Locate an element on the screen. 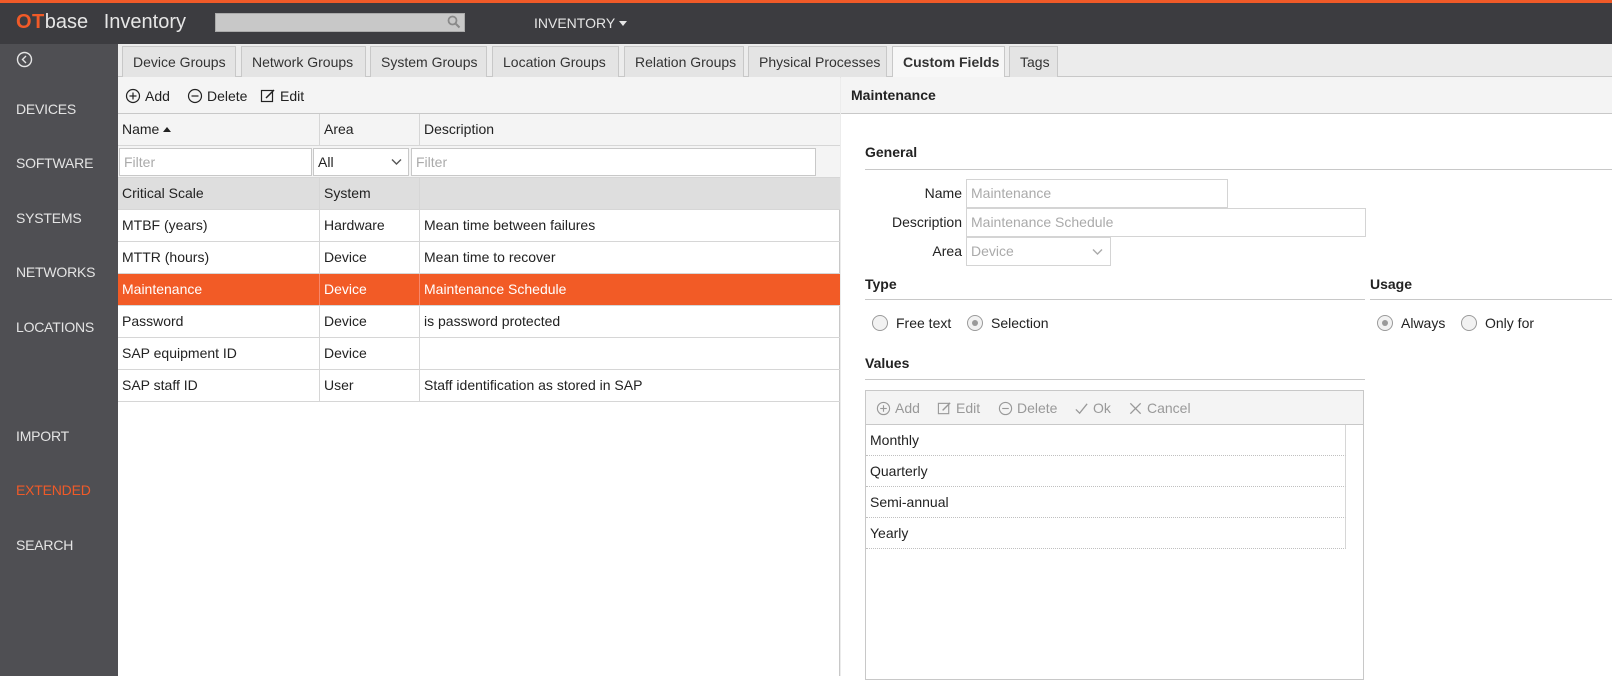  usage-always-radio: Always is located at coordinates (1411, 323).